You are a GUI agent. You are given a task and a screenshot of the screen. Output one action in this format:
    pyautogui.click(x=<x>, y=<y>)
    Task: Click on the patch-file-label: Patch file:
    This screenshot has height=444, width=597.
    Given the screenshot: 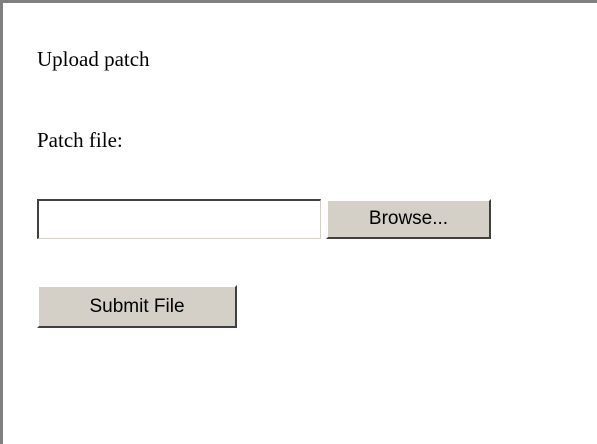 What is the action you would take?
    pyautogui.click(x=80, y=140)
    